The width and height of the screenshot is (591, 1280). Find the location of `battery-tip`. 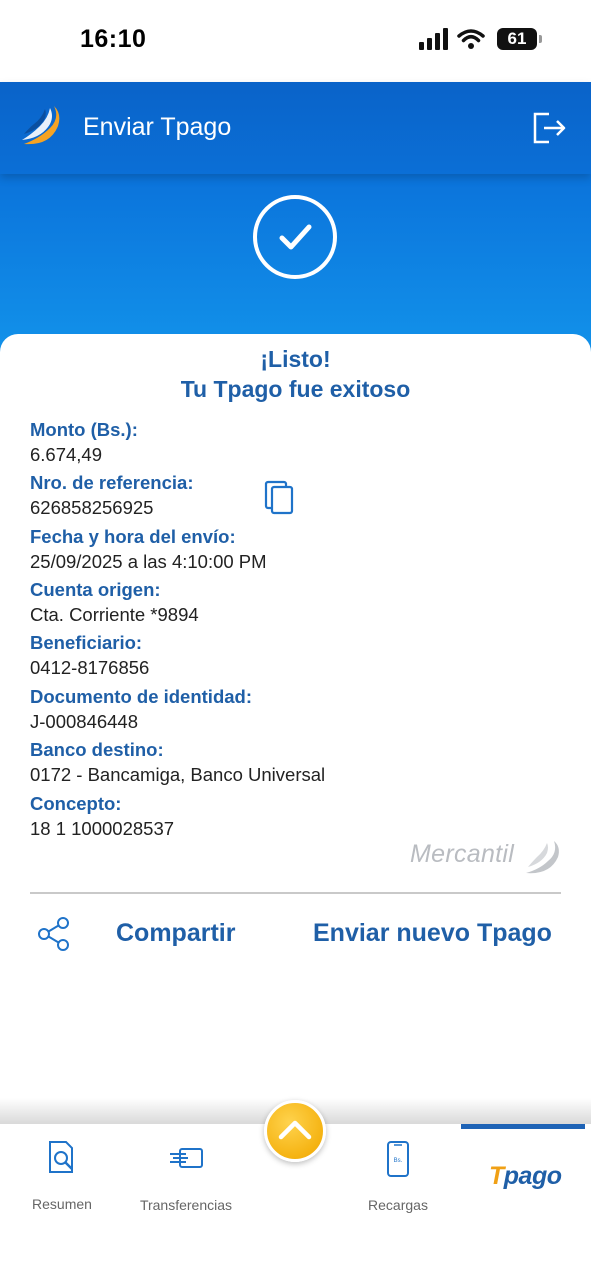

battery-tip is located at coordinates (540, 39).